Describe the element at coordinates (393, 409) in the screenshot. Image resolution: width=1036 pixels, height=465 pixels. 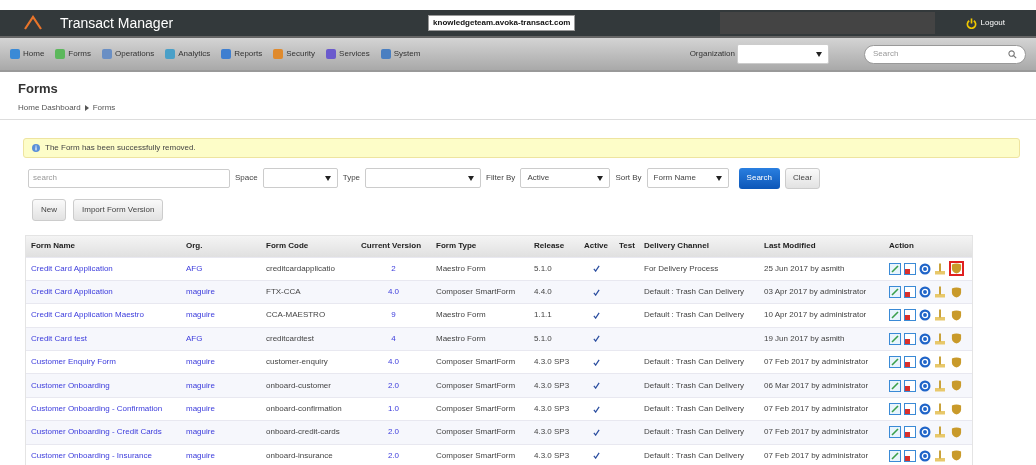
I see `version-link: 1.0` at that location.